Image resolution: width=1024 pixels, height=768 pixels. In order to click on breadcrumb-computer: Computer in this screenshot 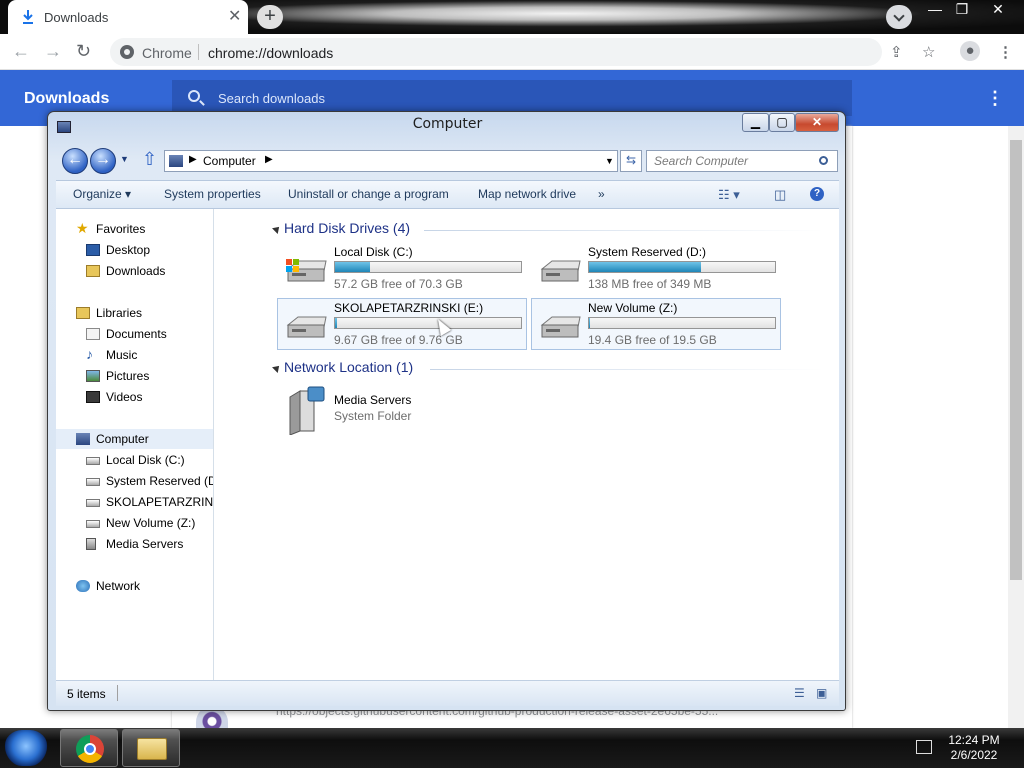, I will do `click(229, 161)`.